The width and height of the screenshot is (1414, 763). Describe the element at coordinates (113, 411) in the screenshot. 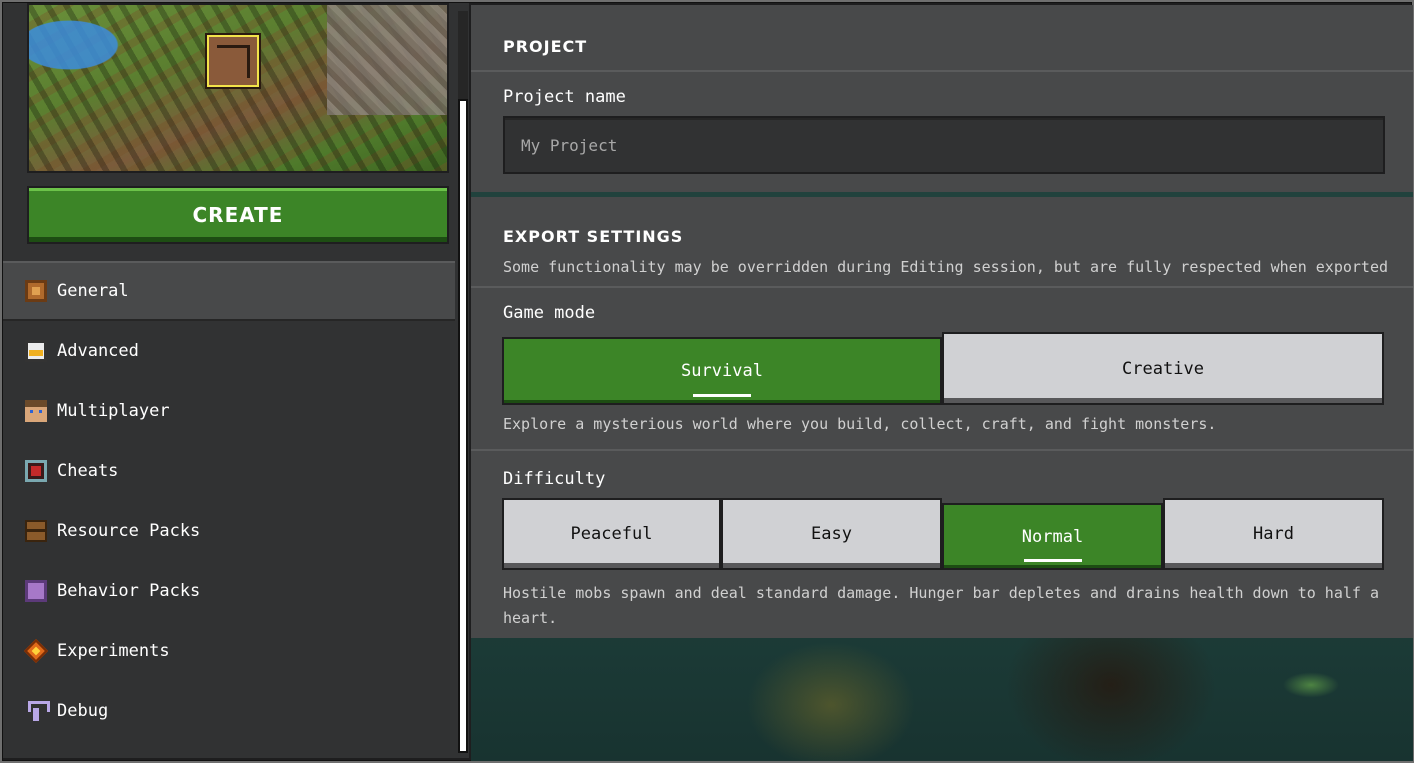

I see `sidebar-item-label: Multiplayer` at that location.